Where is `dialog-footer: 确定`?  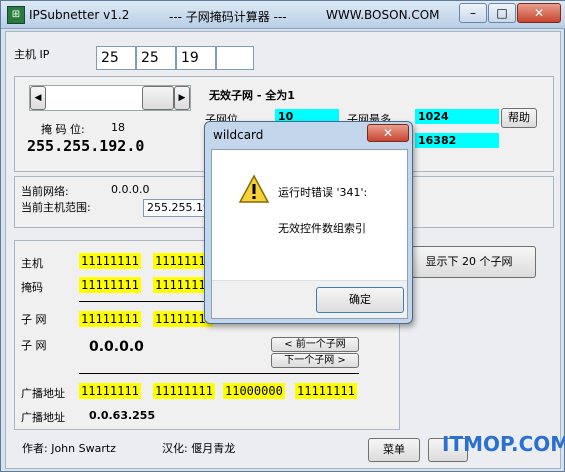
dialog-footer: 确定 is located at coordinates (309, 299).